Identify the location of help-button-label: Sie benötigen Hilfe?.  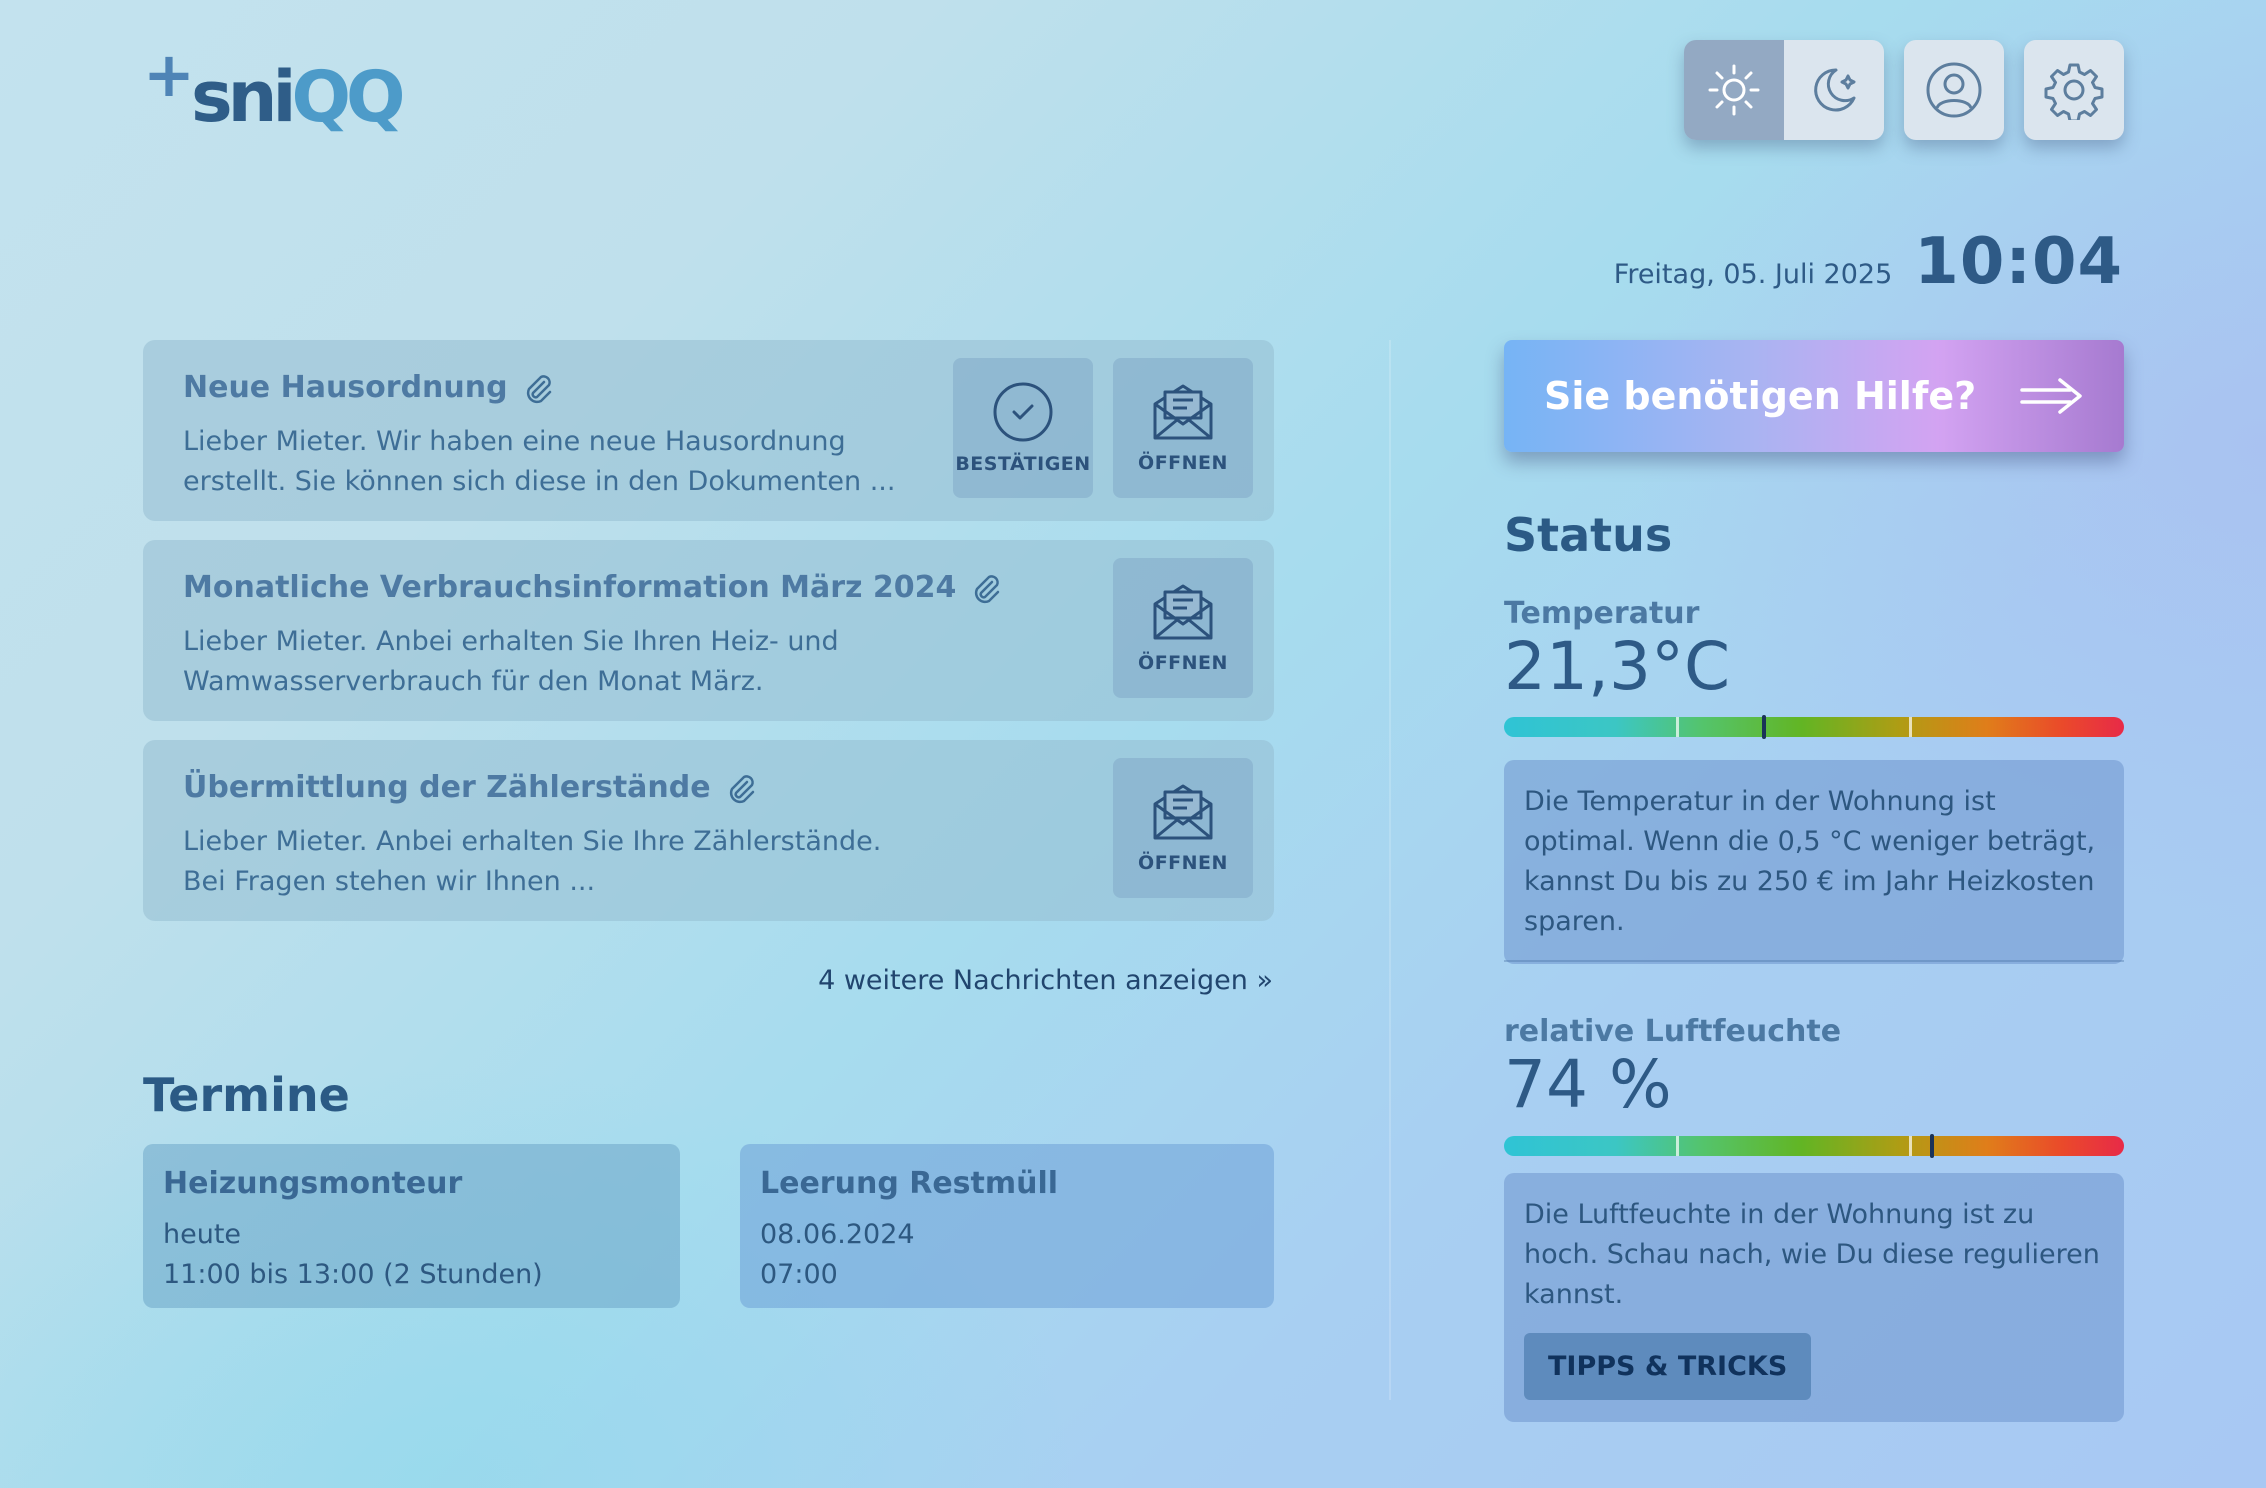
(1760, 396).